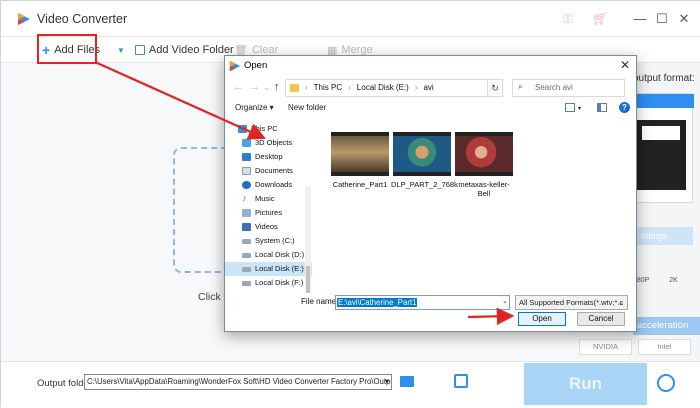 The height and width of the screenshot is (408, 700). Describe the element at coordinates (666, 383) in the screenshot. I see `alarm-clock-icon` at that location.